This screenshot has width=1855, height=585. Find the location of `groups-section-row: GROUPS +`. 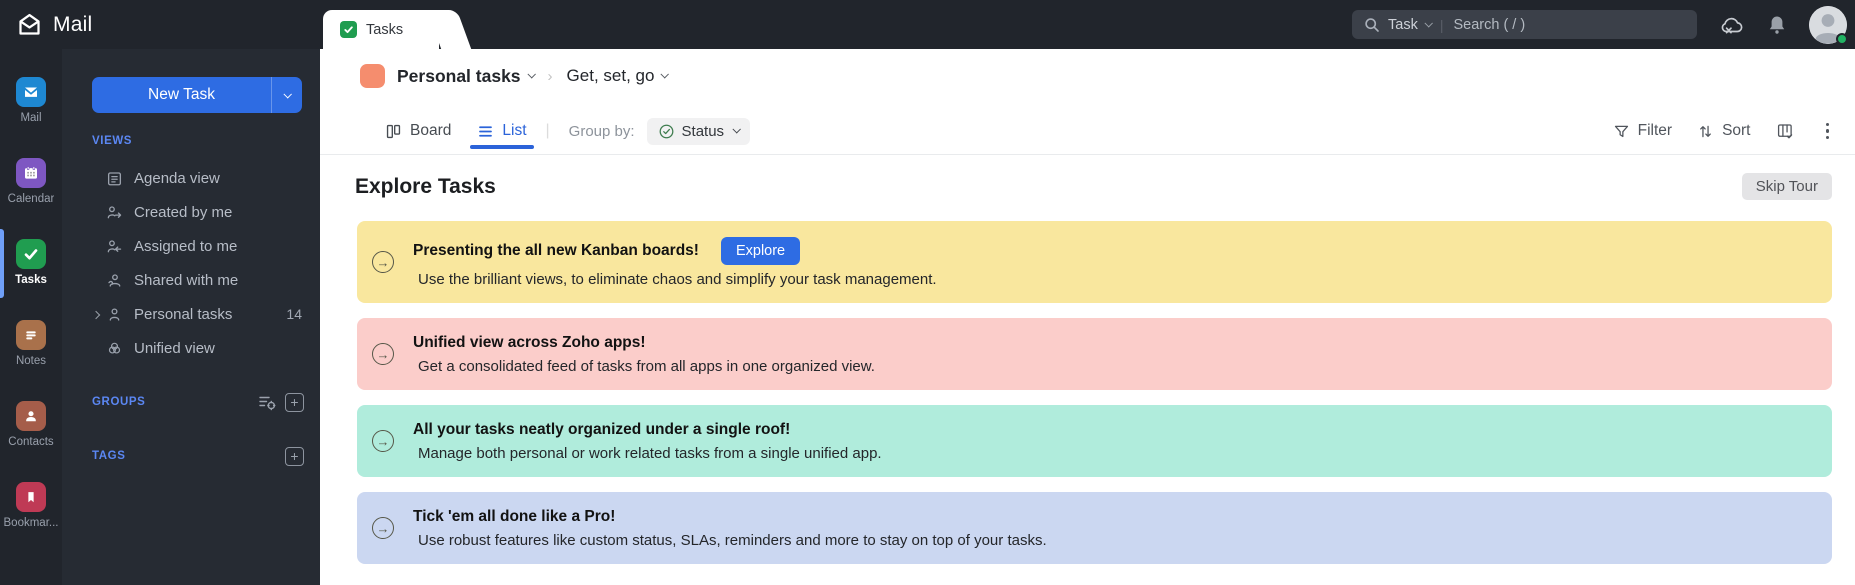

groups-section-row: GROUPS + is located at coordinates (191, 402).